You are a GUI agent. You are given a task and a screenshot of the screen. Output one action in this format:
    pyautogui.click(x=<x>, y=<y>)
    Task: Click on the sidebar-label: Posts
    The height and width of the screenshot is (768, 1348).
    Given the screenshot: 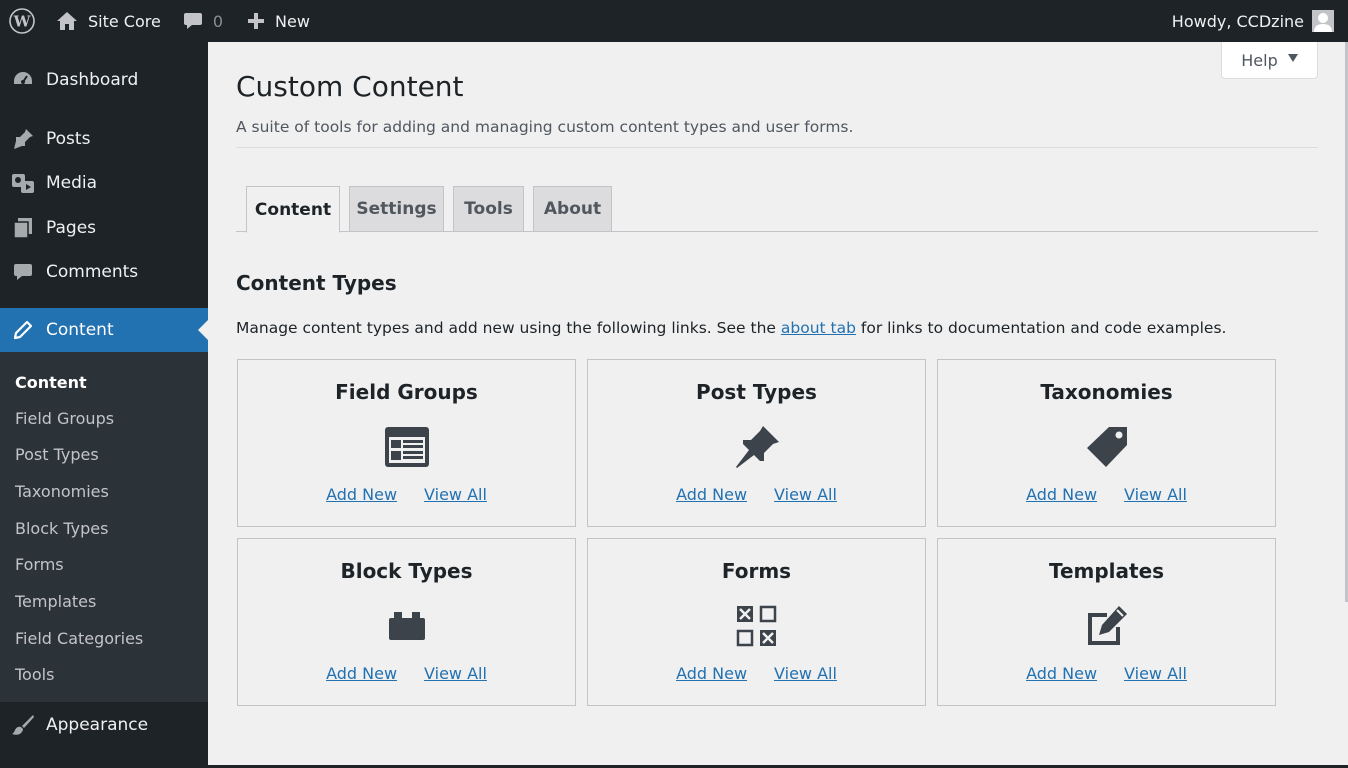 What is the action you would take?
    pyautogui.click(x=68, y=139)
    